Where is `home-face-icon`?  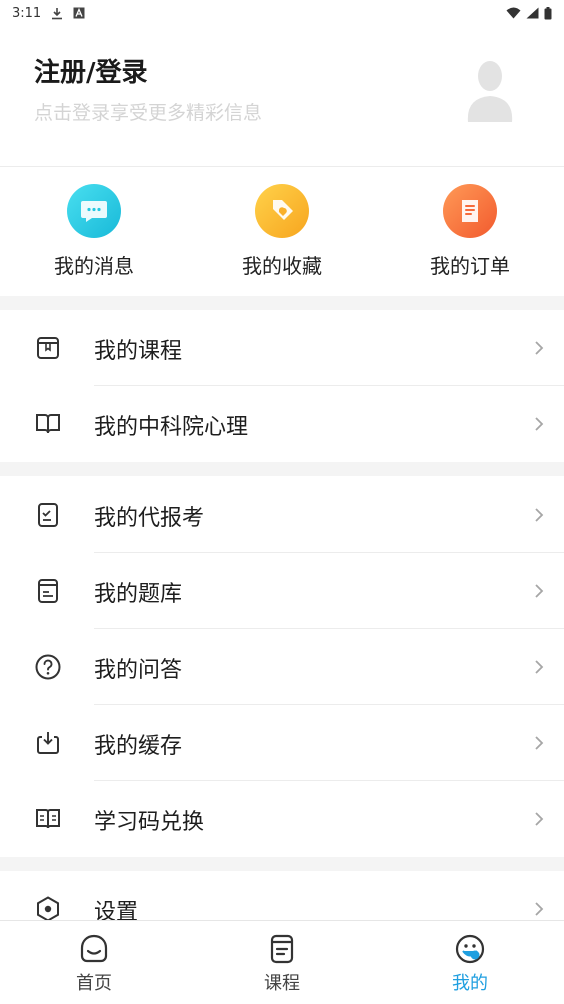
home-face-icon is located at coordinates (94, 949).